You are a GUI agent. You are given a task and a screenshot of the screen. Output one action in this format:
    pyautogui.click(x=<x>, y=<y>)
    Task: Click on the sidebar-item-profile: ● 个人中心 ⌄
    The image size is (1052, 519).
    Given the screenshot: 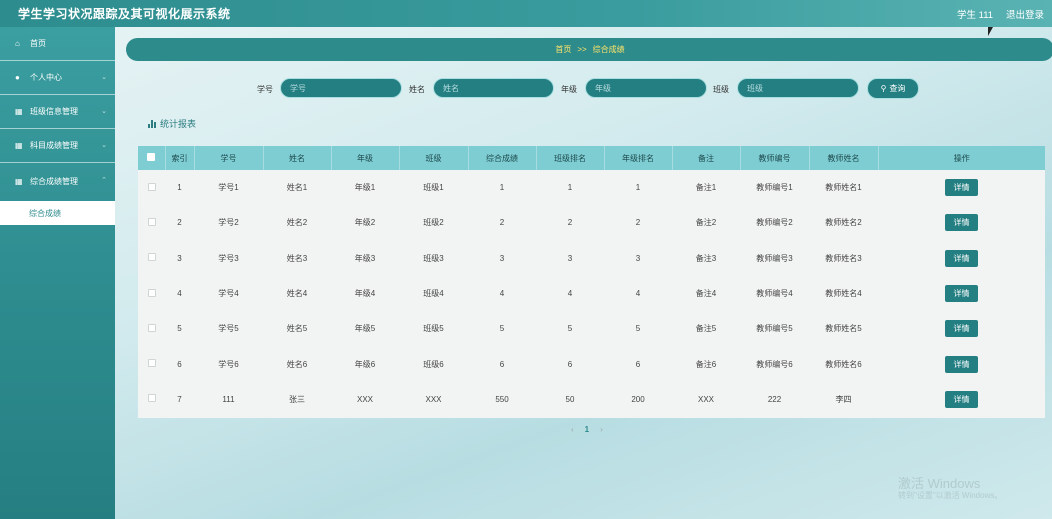 What is the action you would take?
    pyautogui.click(x=57, y=78)
    